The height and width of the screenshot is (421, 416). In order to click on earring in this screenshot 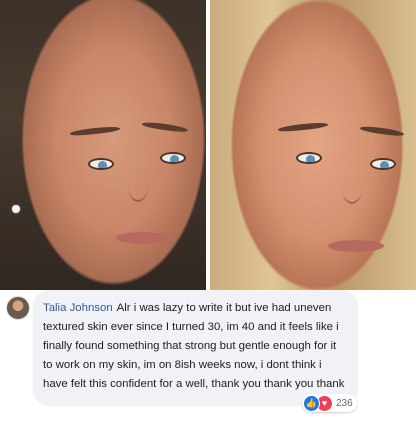, I will do `click(16, 209)`.